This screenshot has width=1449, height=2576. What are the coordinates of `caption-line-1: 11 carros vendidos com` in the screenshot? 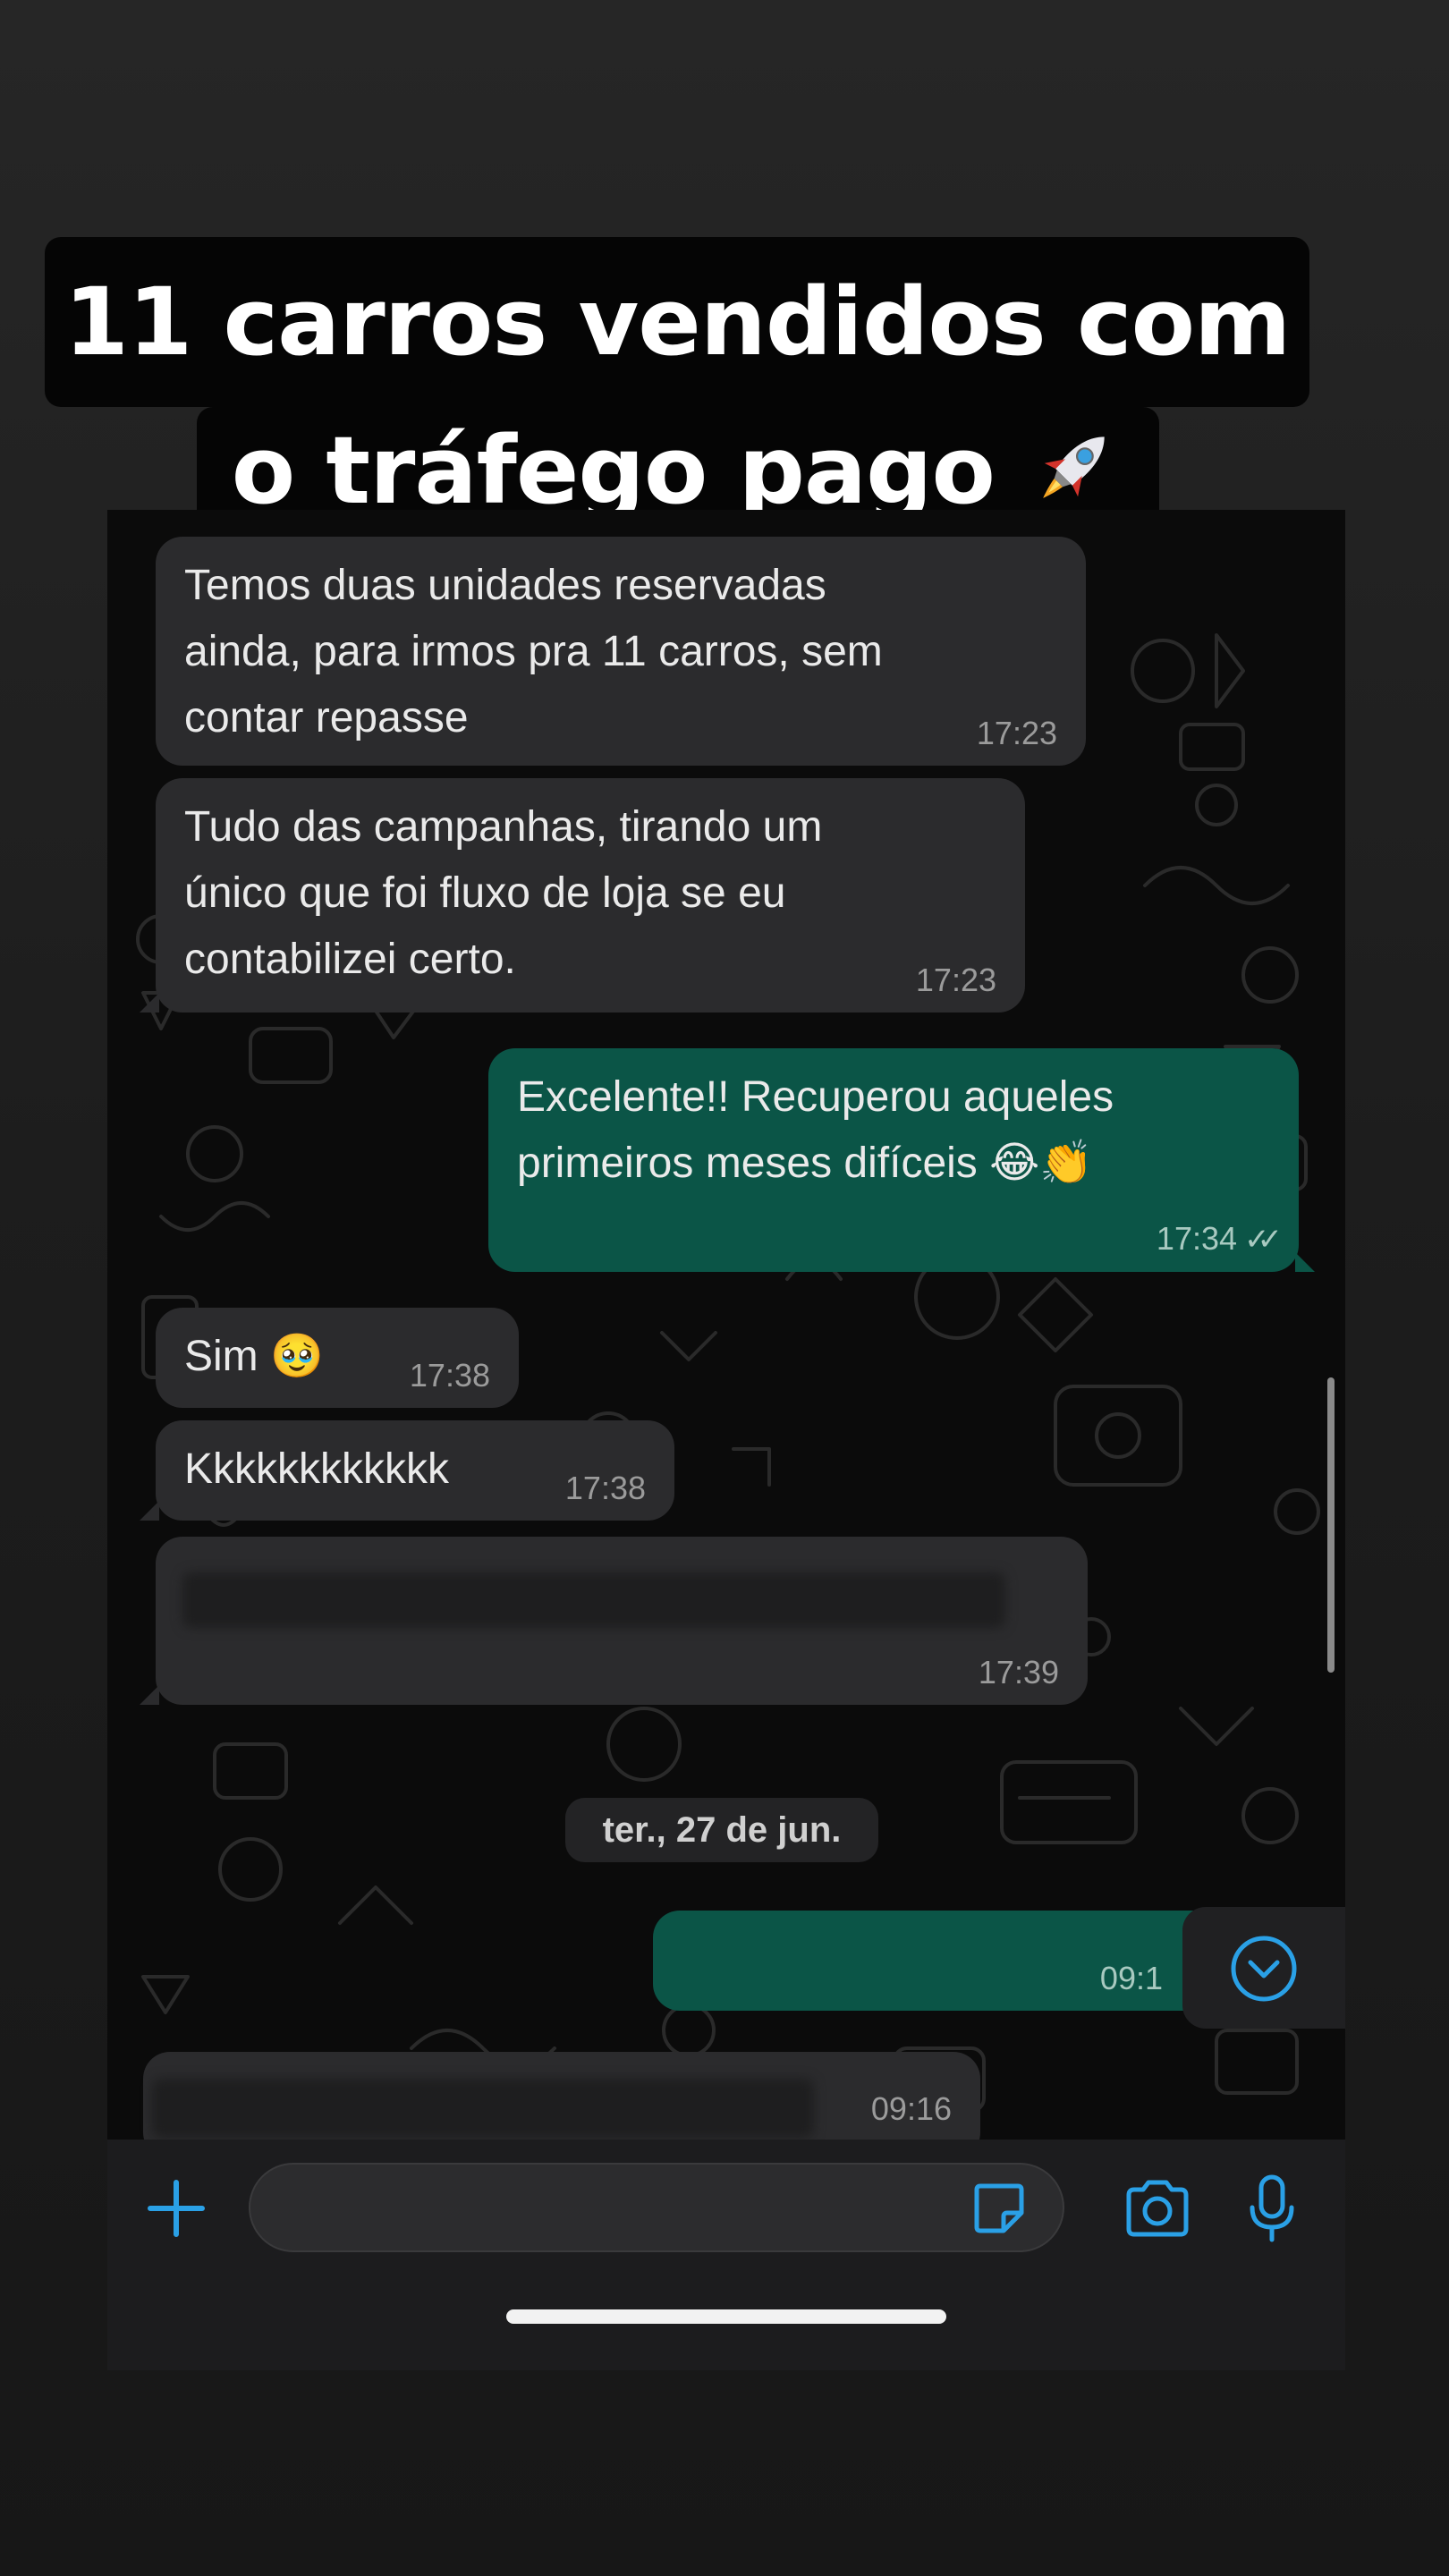 It's located at (677, 322).